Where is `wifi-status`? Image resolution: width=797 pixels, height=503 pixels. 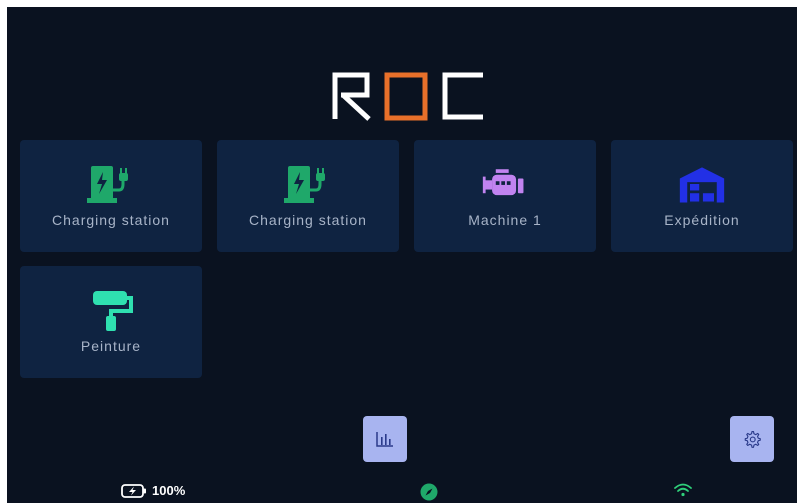
wifi-status is located at coordinates (683, 490).